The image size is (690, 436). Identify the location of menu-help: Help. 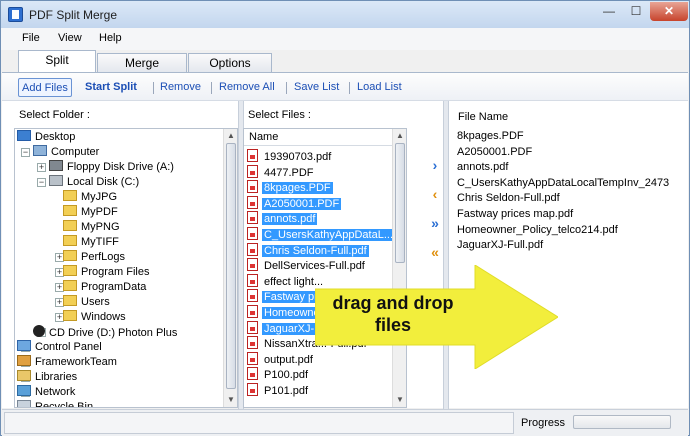
(110, 38).